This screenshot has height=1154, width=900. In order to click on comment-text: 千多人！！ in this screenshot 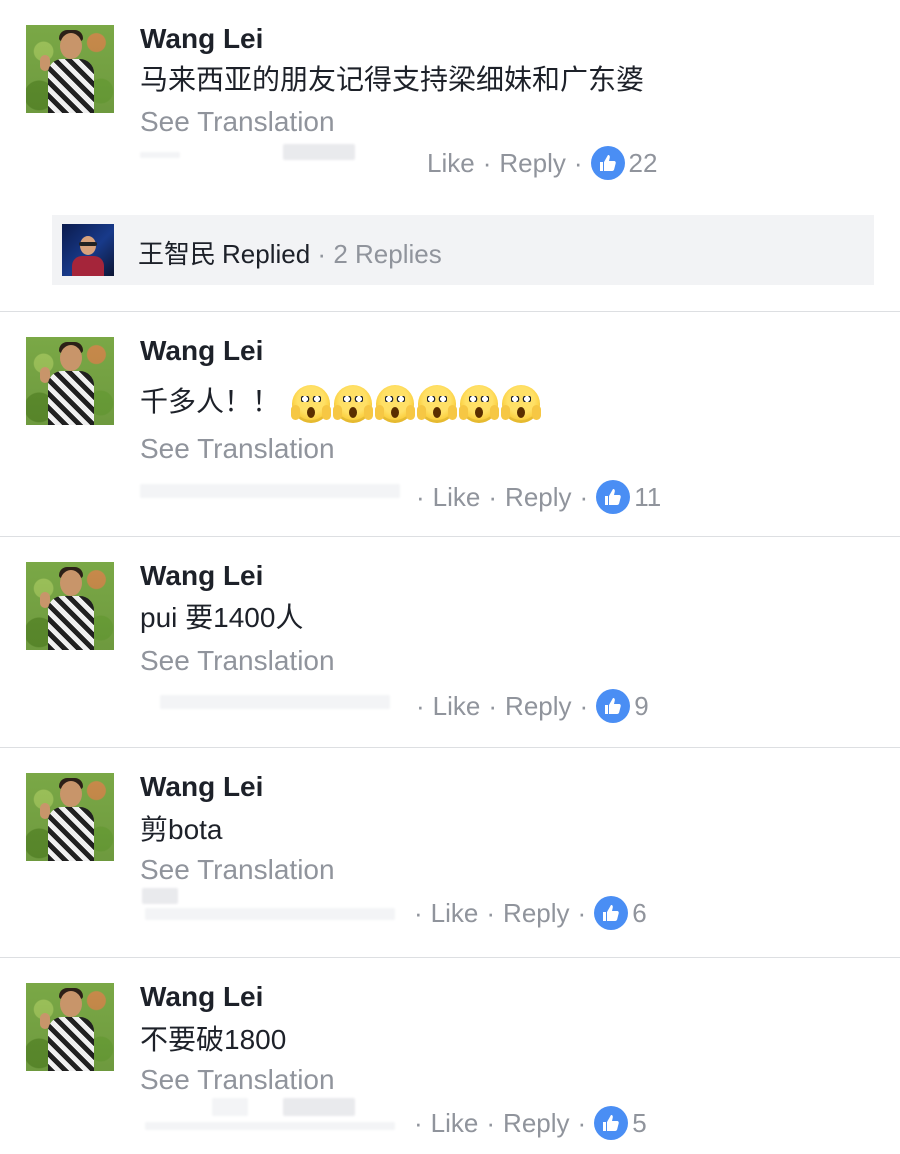, I will do `click(340, 401)`.